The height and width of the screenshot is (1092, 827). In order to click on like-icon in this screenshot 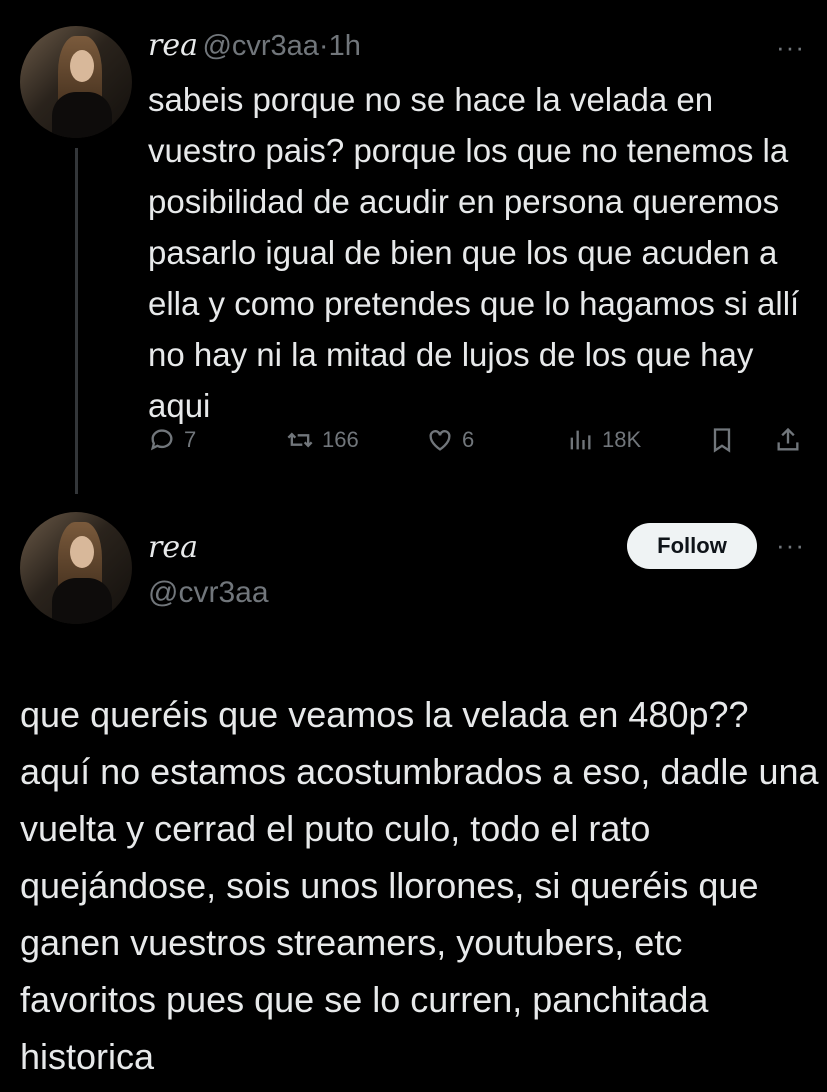, I will do `click(440, 440)`.